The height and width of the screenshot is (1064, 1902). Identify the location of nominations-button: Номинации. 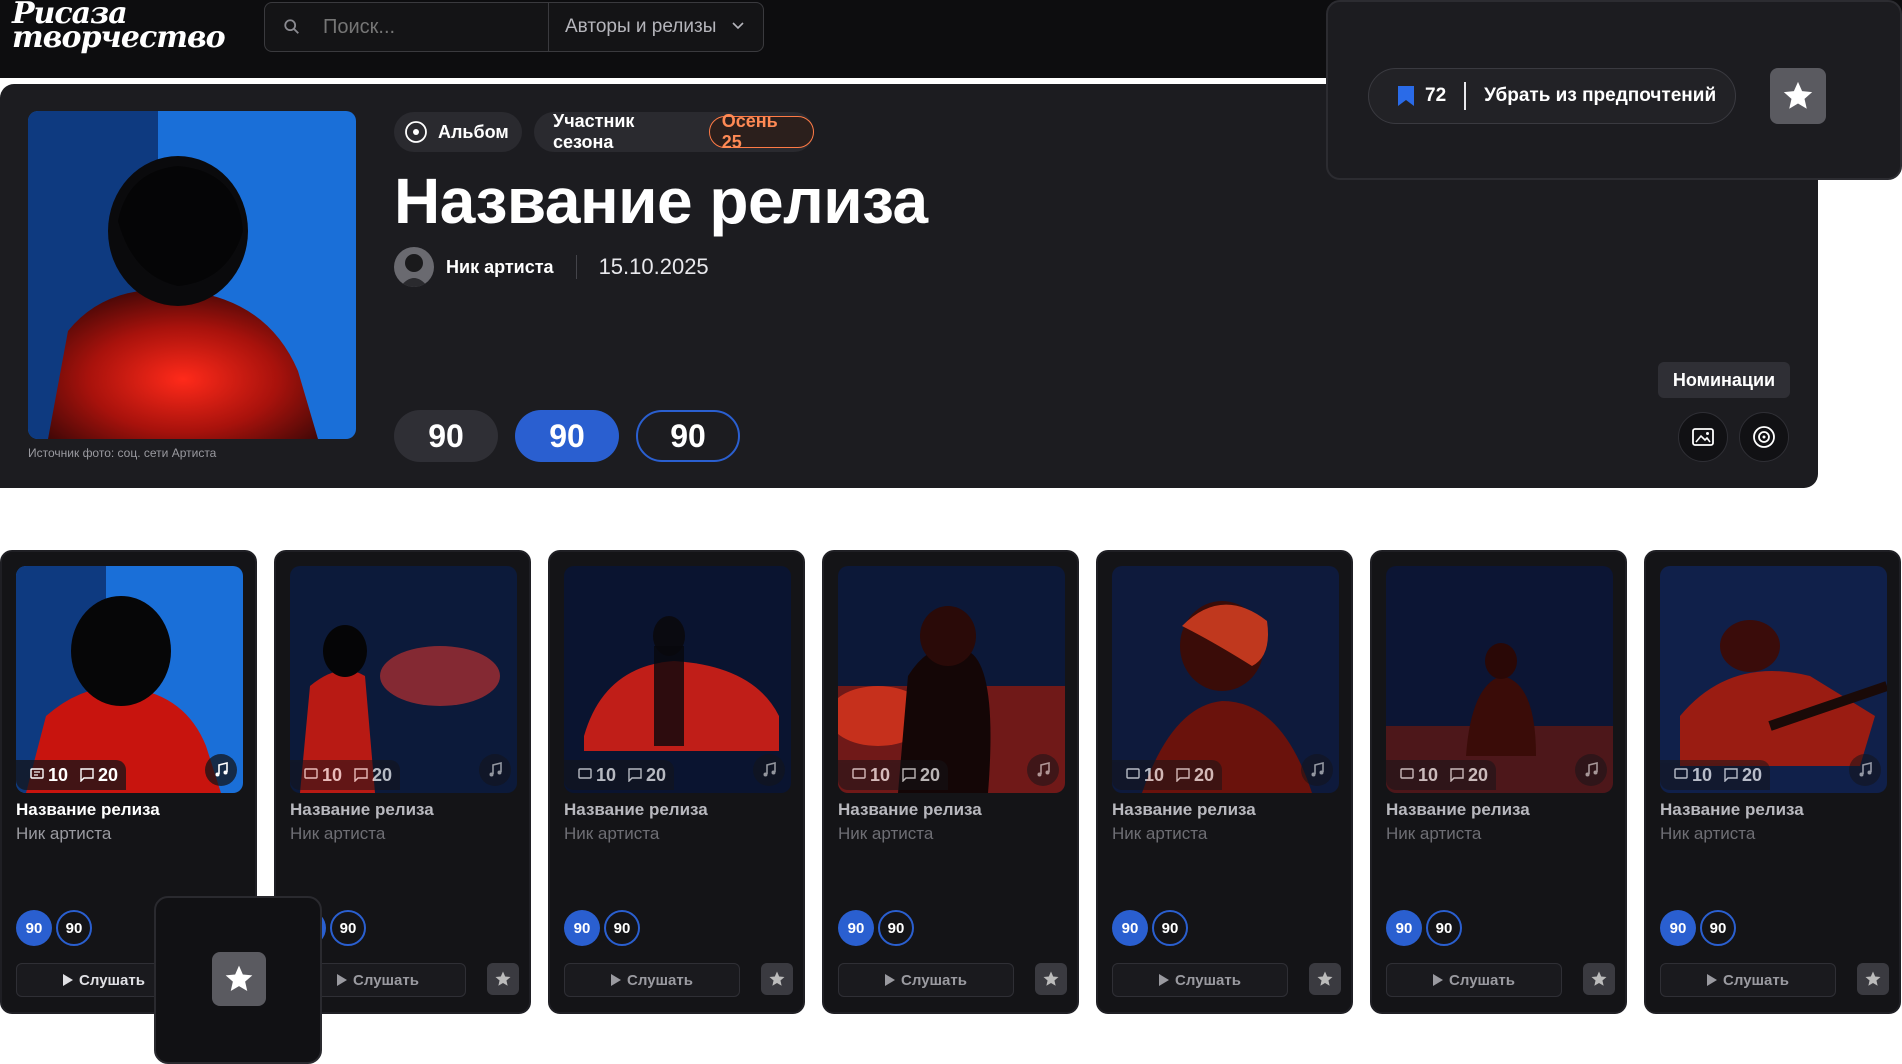
(1724, 380).